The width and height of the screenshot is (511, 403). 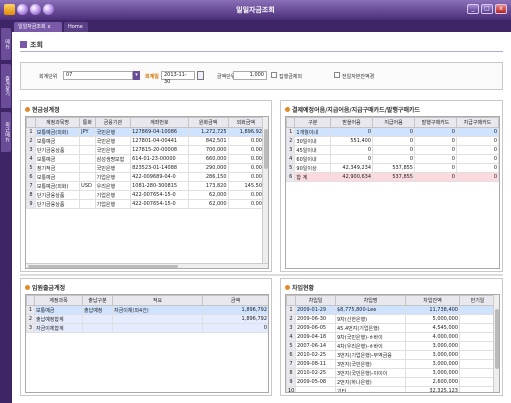 I want to click on column-header: 통화, so click(x=87, y=122).